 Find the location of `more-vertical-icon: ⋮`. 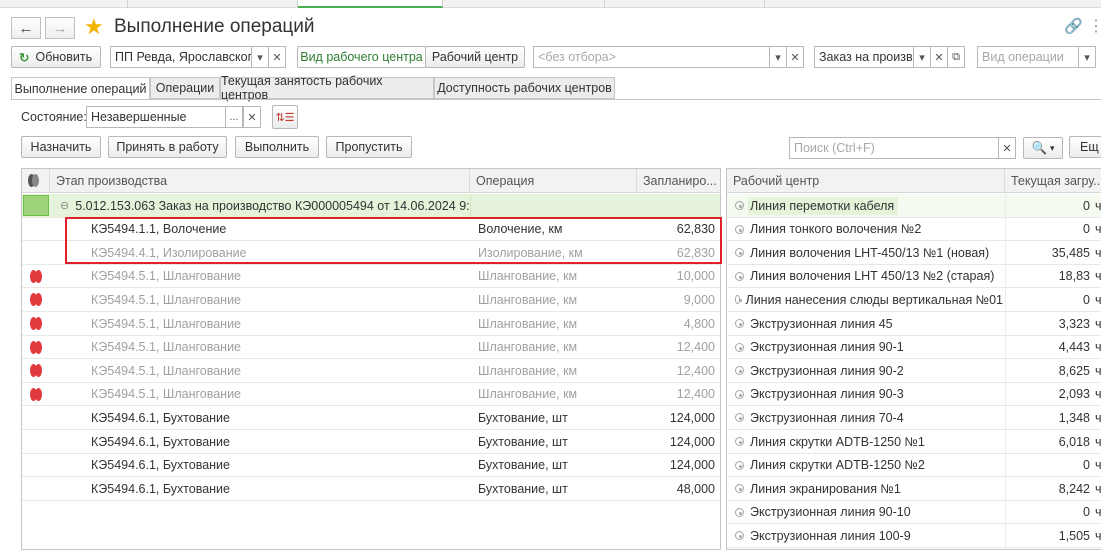

more-vertical-icon: ⋮ is located at coordinates (1094, 26).